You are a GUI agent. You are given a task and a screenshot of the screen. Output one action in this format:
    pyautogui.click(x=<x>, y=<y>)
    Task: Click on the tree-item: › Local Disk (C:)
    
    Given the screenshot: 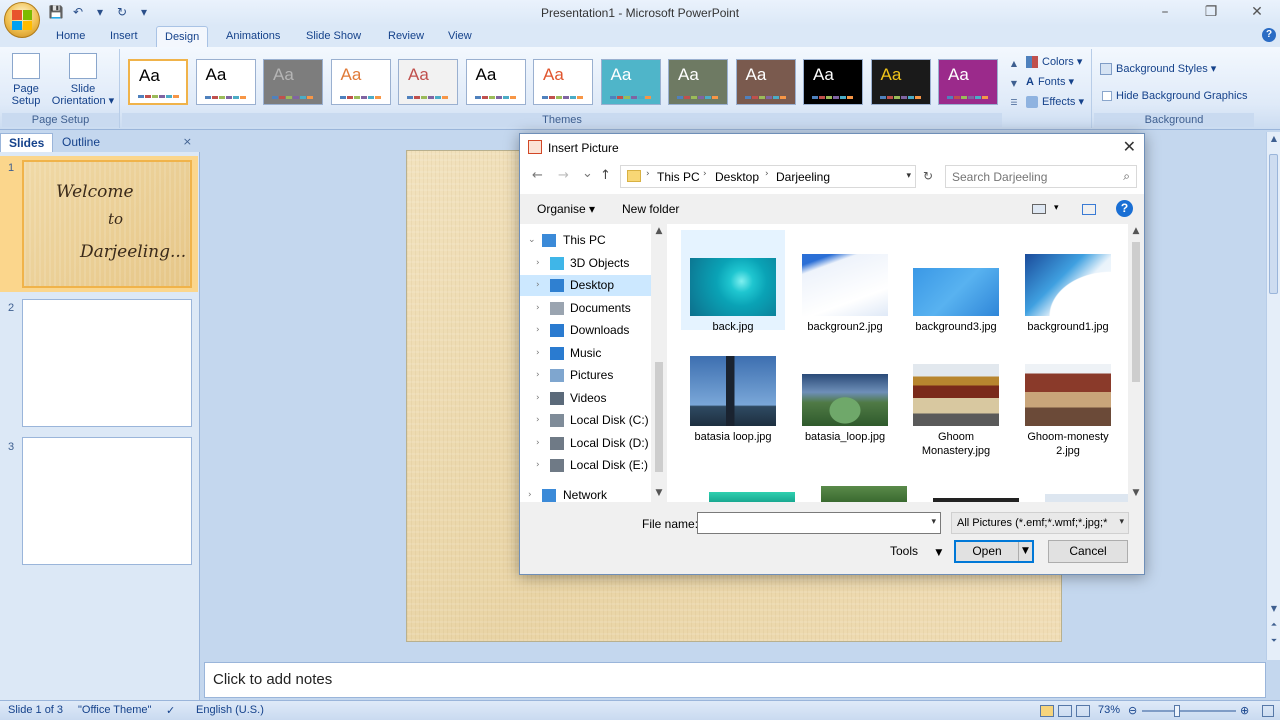 What is the action you would take?
    pyautogui.click(x=586, y=420)
    